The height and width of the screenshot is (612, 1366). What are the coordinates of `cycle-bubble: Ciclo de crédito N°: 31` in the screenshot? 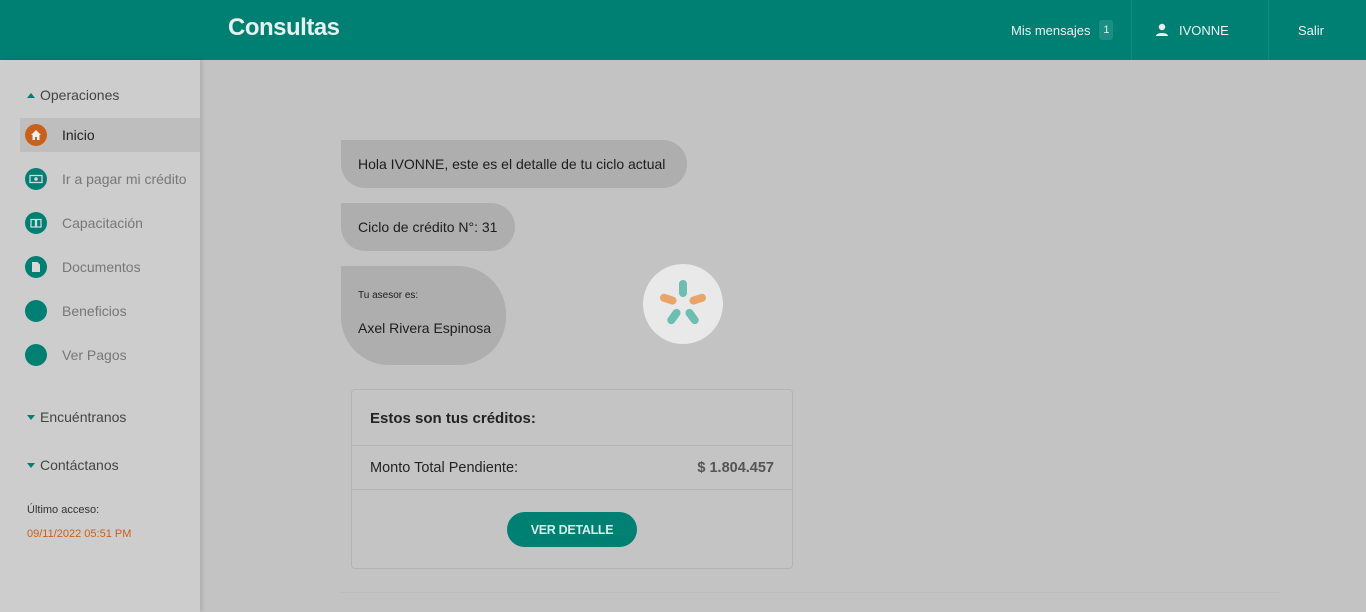 It's located at (428, 227).